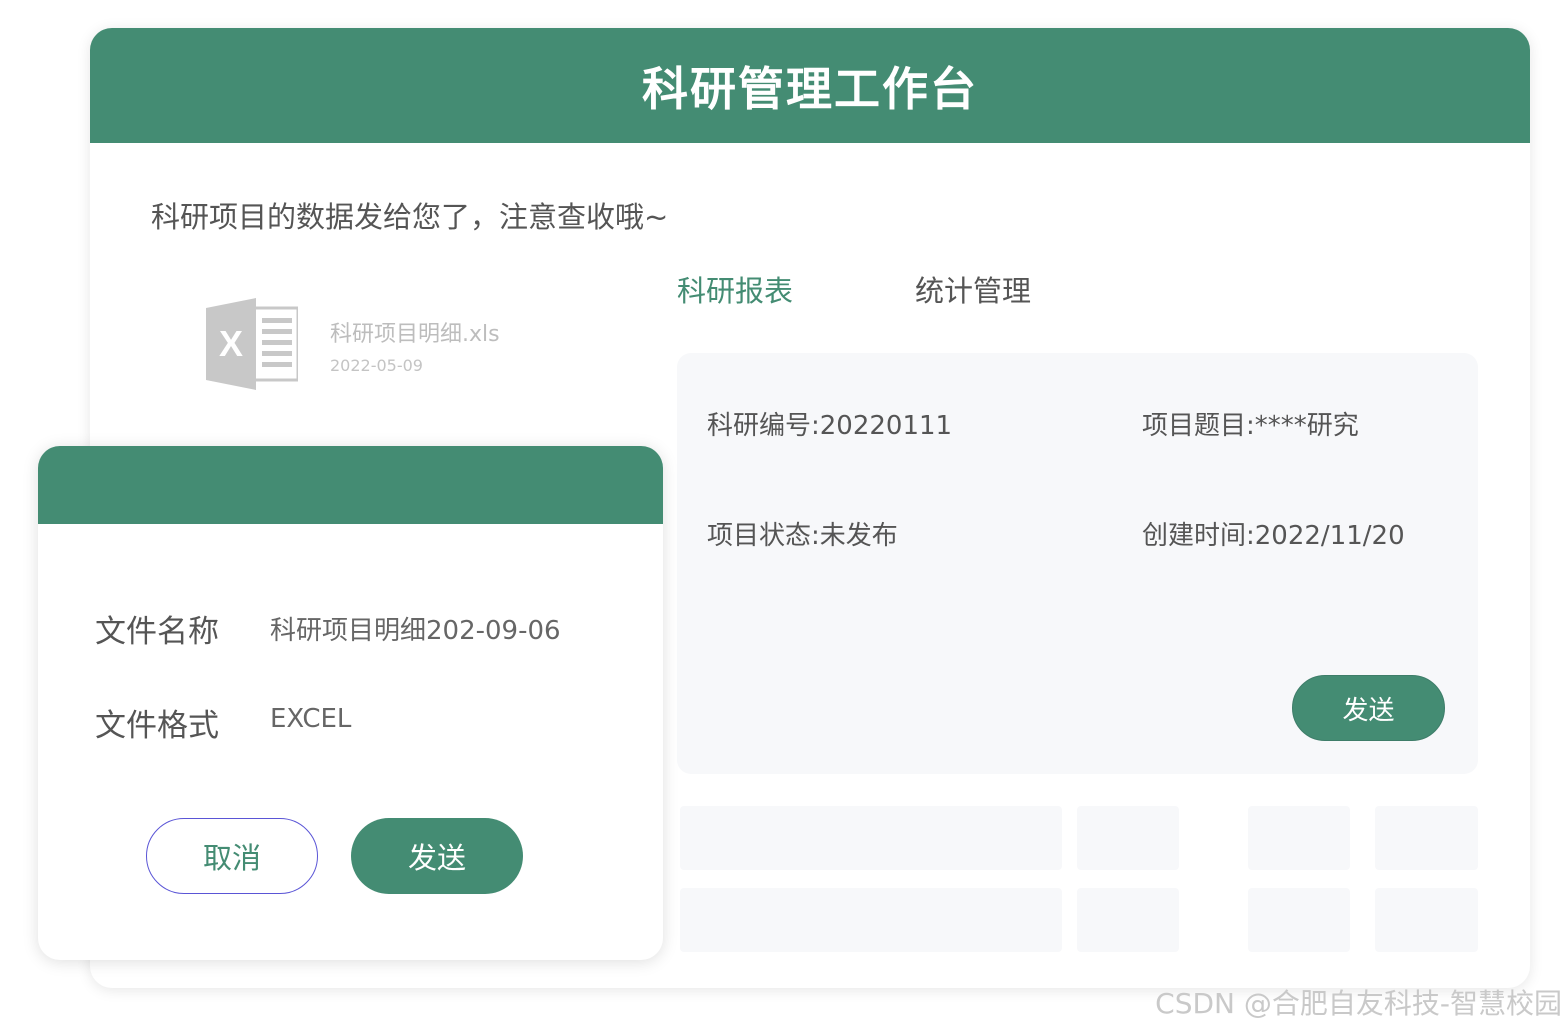 This screenshot has height=1032, width=1568. I want to click on workbench-header: 科研管理工作台, so click(810, 85).